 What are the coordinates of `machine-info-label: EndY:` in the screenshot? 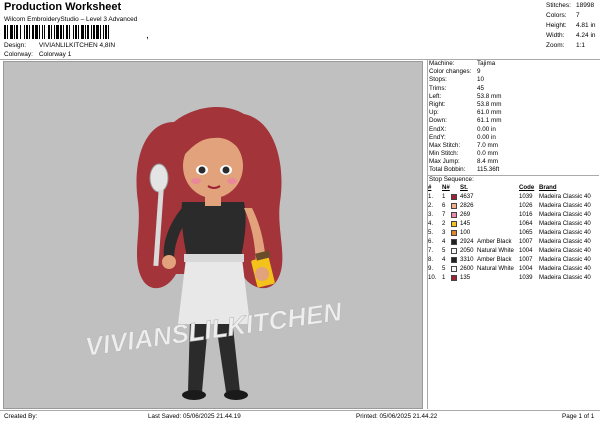 It's located at (437, 137).